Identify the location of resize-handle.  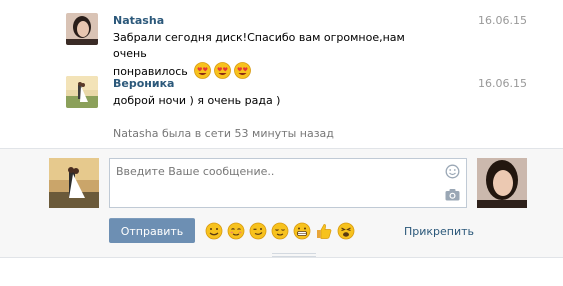
(294, 252).